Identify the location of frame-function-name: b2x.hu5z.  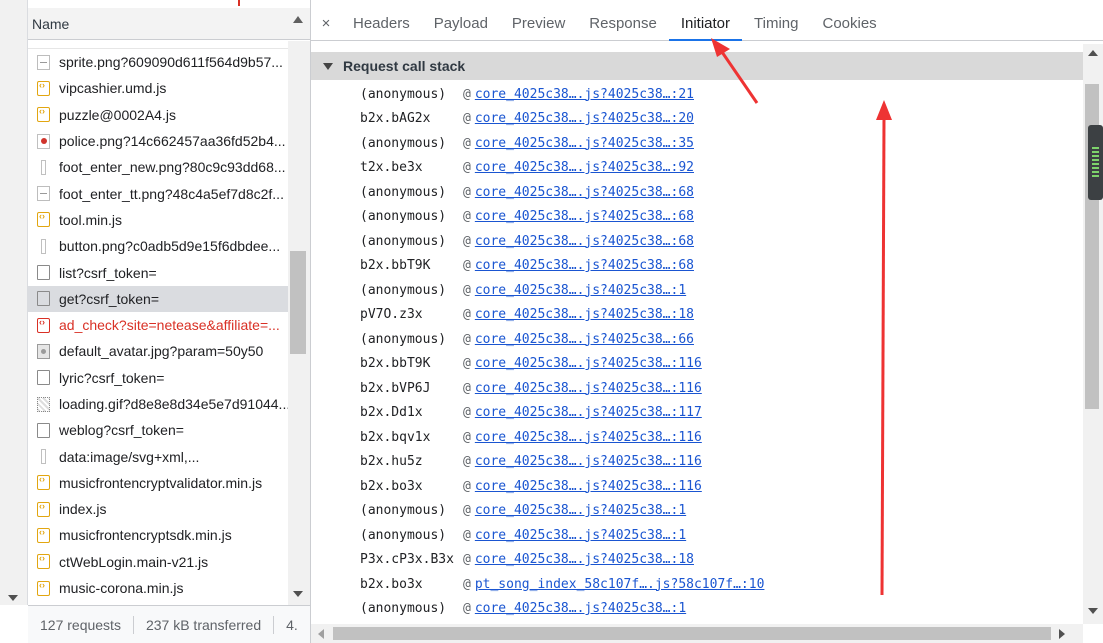
(391, 462).